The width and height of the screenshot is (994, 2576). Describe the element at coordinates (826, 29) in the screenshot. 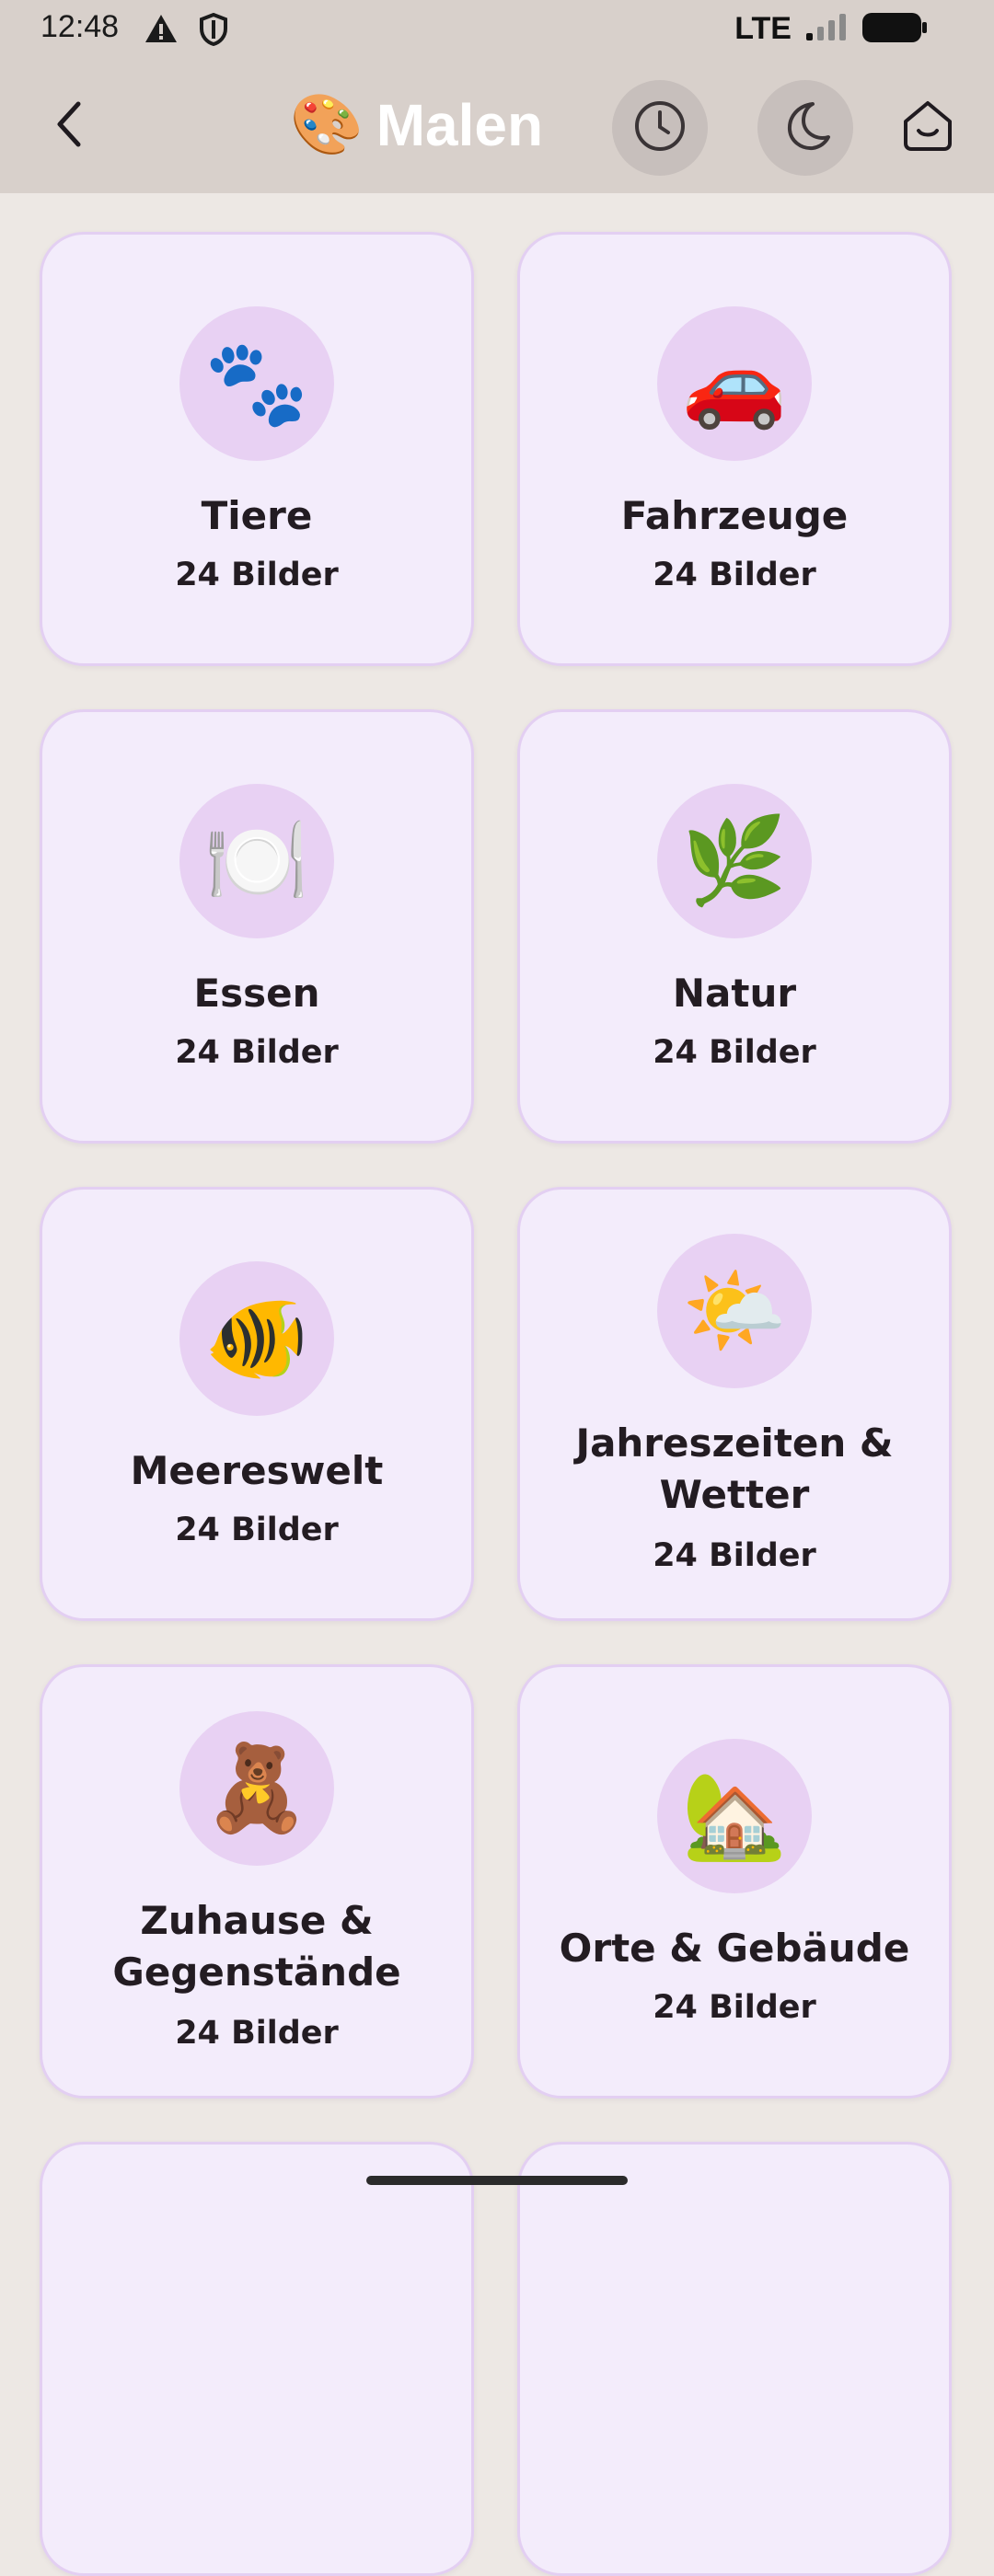

I see `signal-icon` at that location.